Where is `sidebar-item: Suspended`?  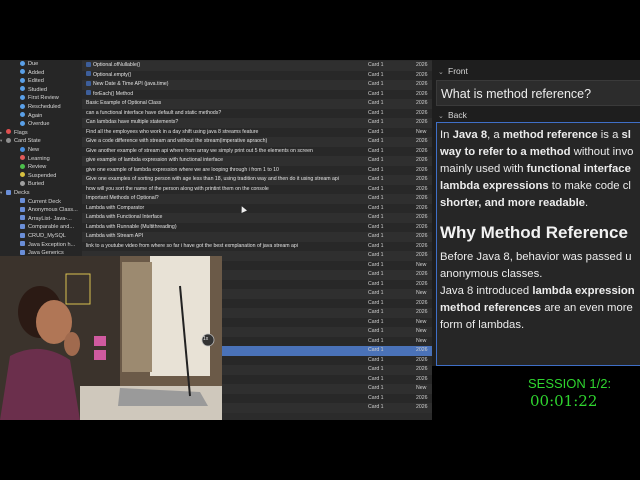
sidebar-item: Suspended is located at coordinates (35, 176).